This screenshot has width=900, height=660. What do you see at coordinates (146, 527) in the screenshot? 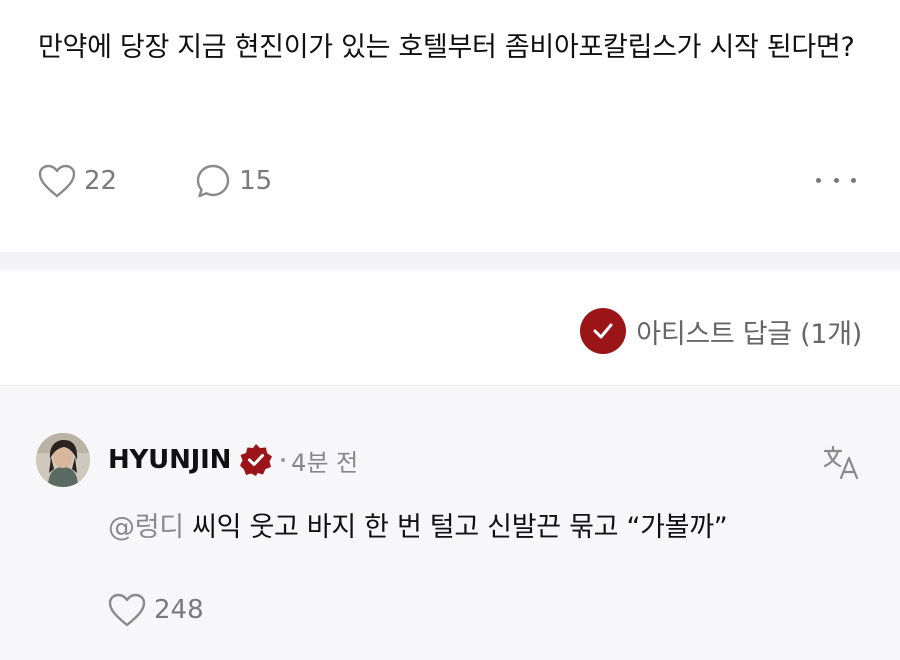
I see `mention-link: @렁디` at bounding box center [146, 527].